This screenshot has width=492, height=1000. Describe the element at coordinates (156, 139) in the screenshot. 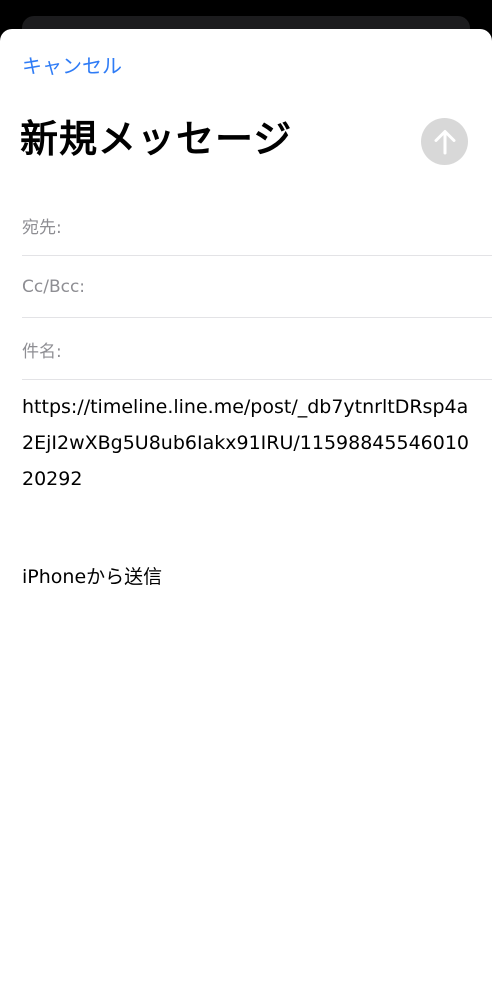

I see `page-title: 新規メッセージ` at that location.